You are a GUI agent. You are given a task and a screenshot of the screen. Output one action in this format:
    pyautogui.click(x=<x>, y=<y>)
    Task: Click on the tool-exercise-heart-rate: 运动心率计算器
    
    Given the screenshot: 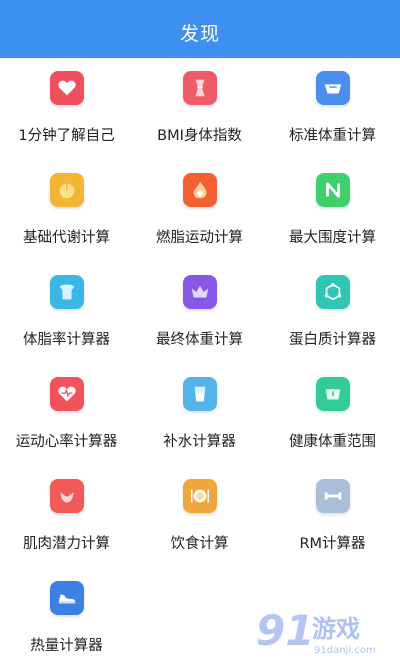 What is the action you would take?
    pyautogui.click(x=66, y=415)
    